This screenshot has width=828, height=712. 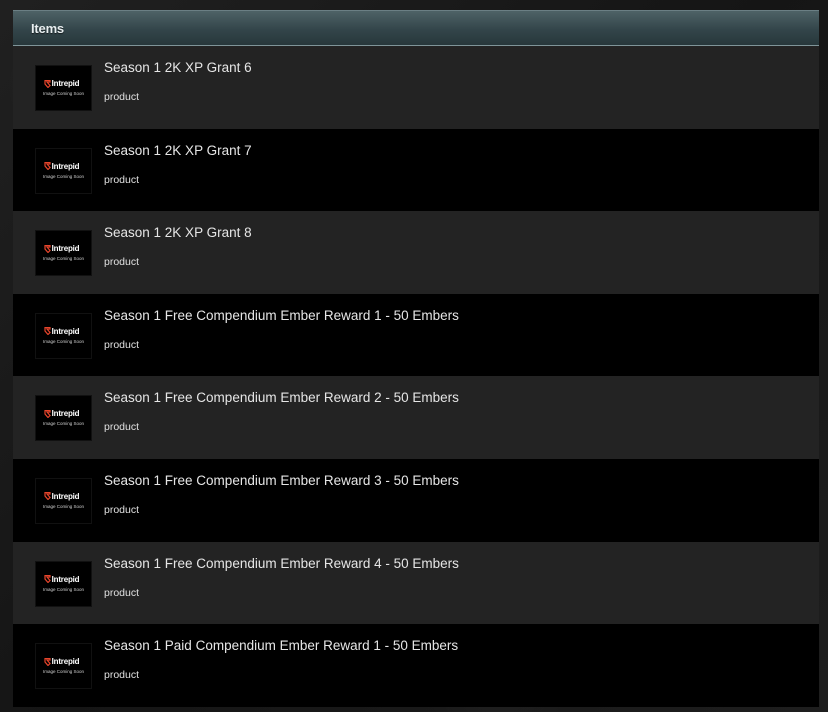 I want to click on item-name-link: Season 1 2K XP Grant 7, so click(x=178, y=151).